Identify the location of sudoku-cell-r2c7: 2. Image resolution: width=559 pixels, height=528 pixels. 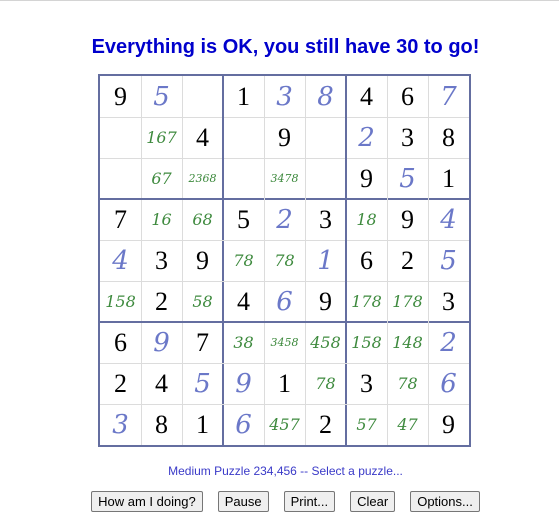
(366, 137).